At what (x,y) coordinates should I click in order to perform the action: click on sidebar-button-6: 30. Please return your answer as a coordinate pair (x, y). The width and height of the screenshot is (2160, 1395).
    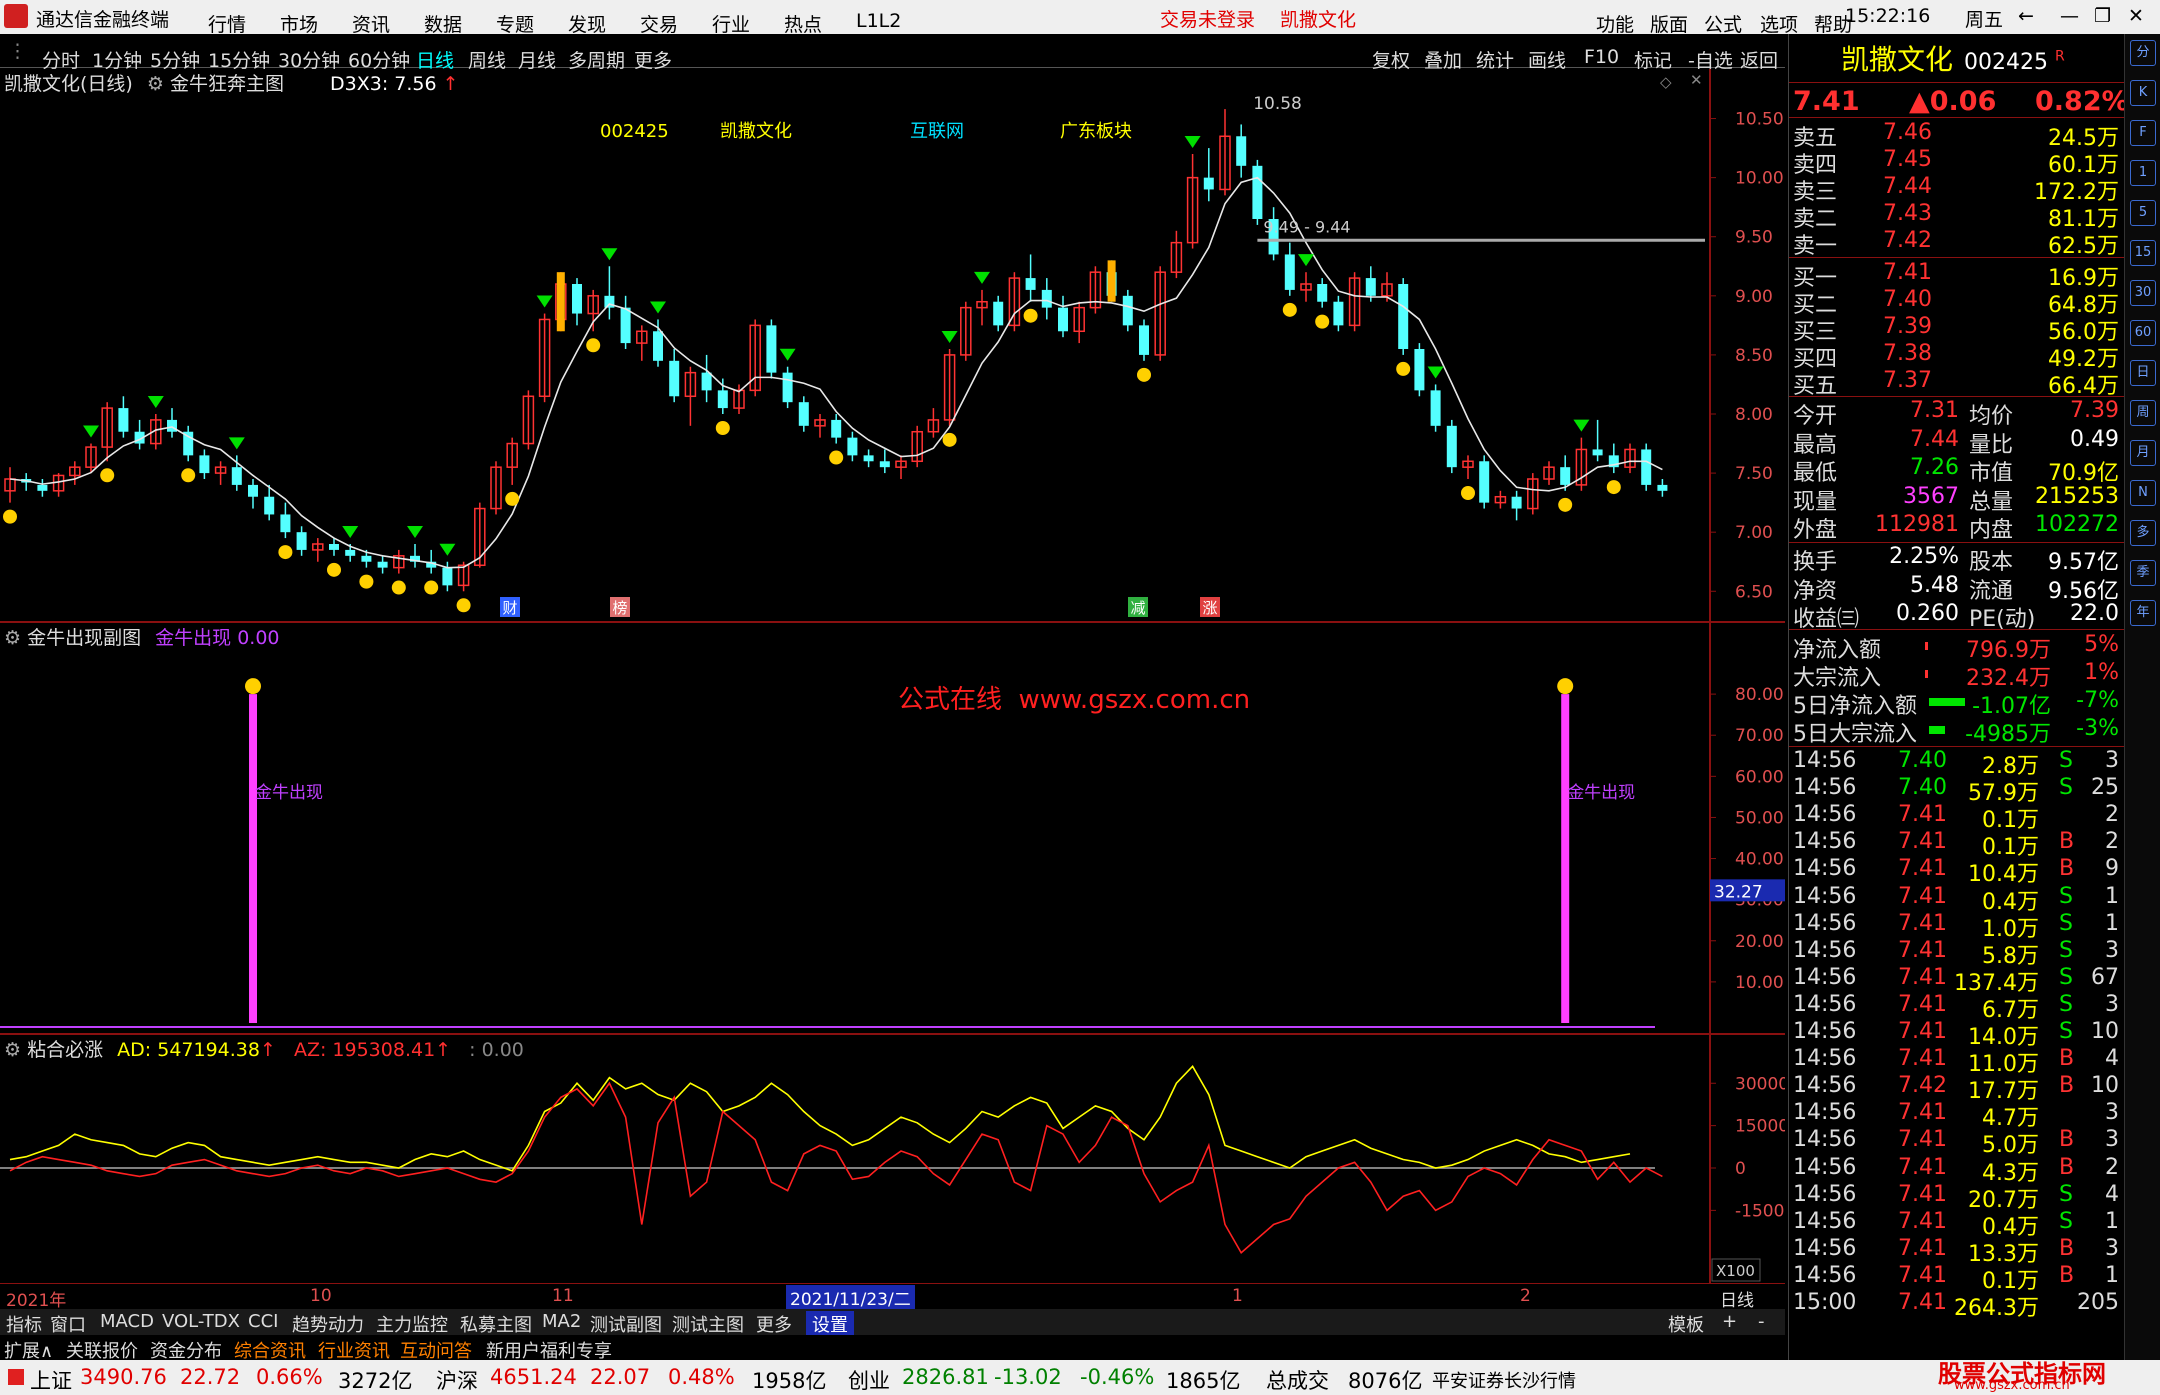
    Looking at the image, I should click on (2143, 293).